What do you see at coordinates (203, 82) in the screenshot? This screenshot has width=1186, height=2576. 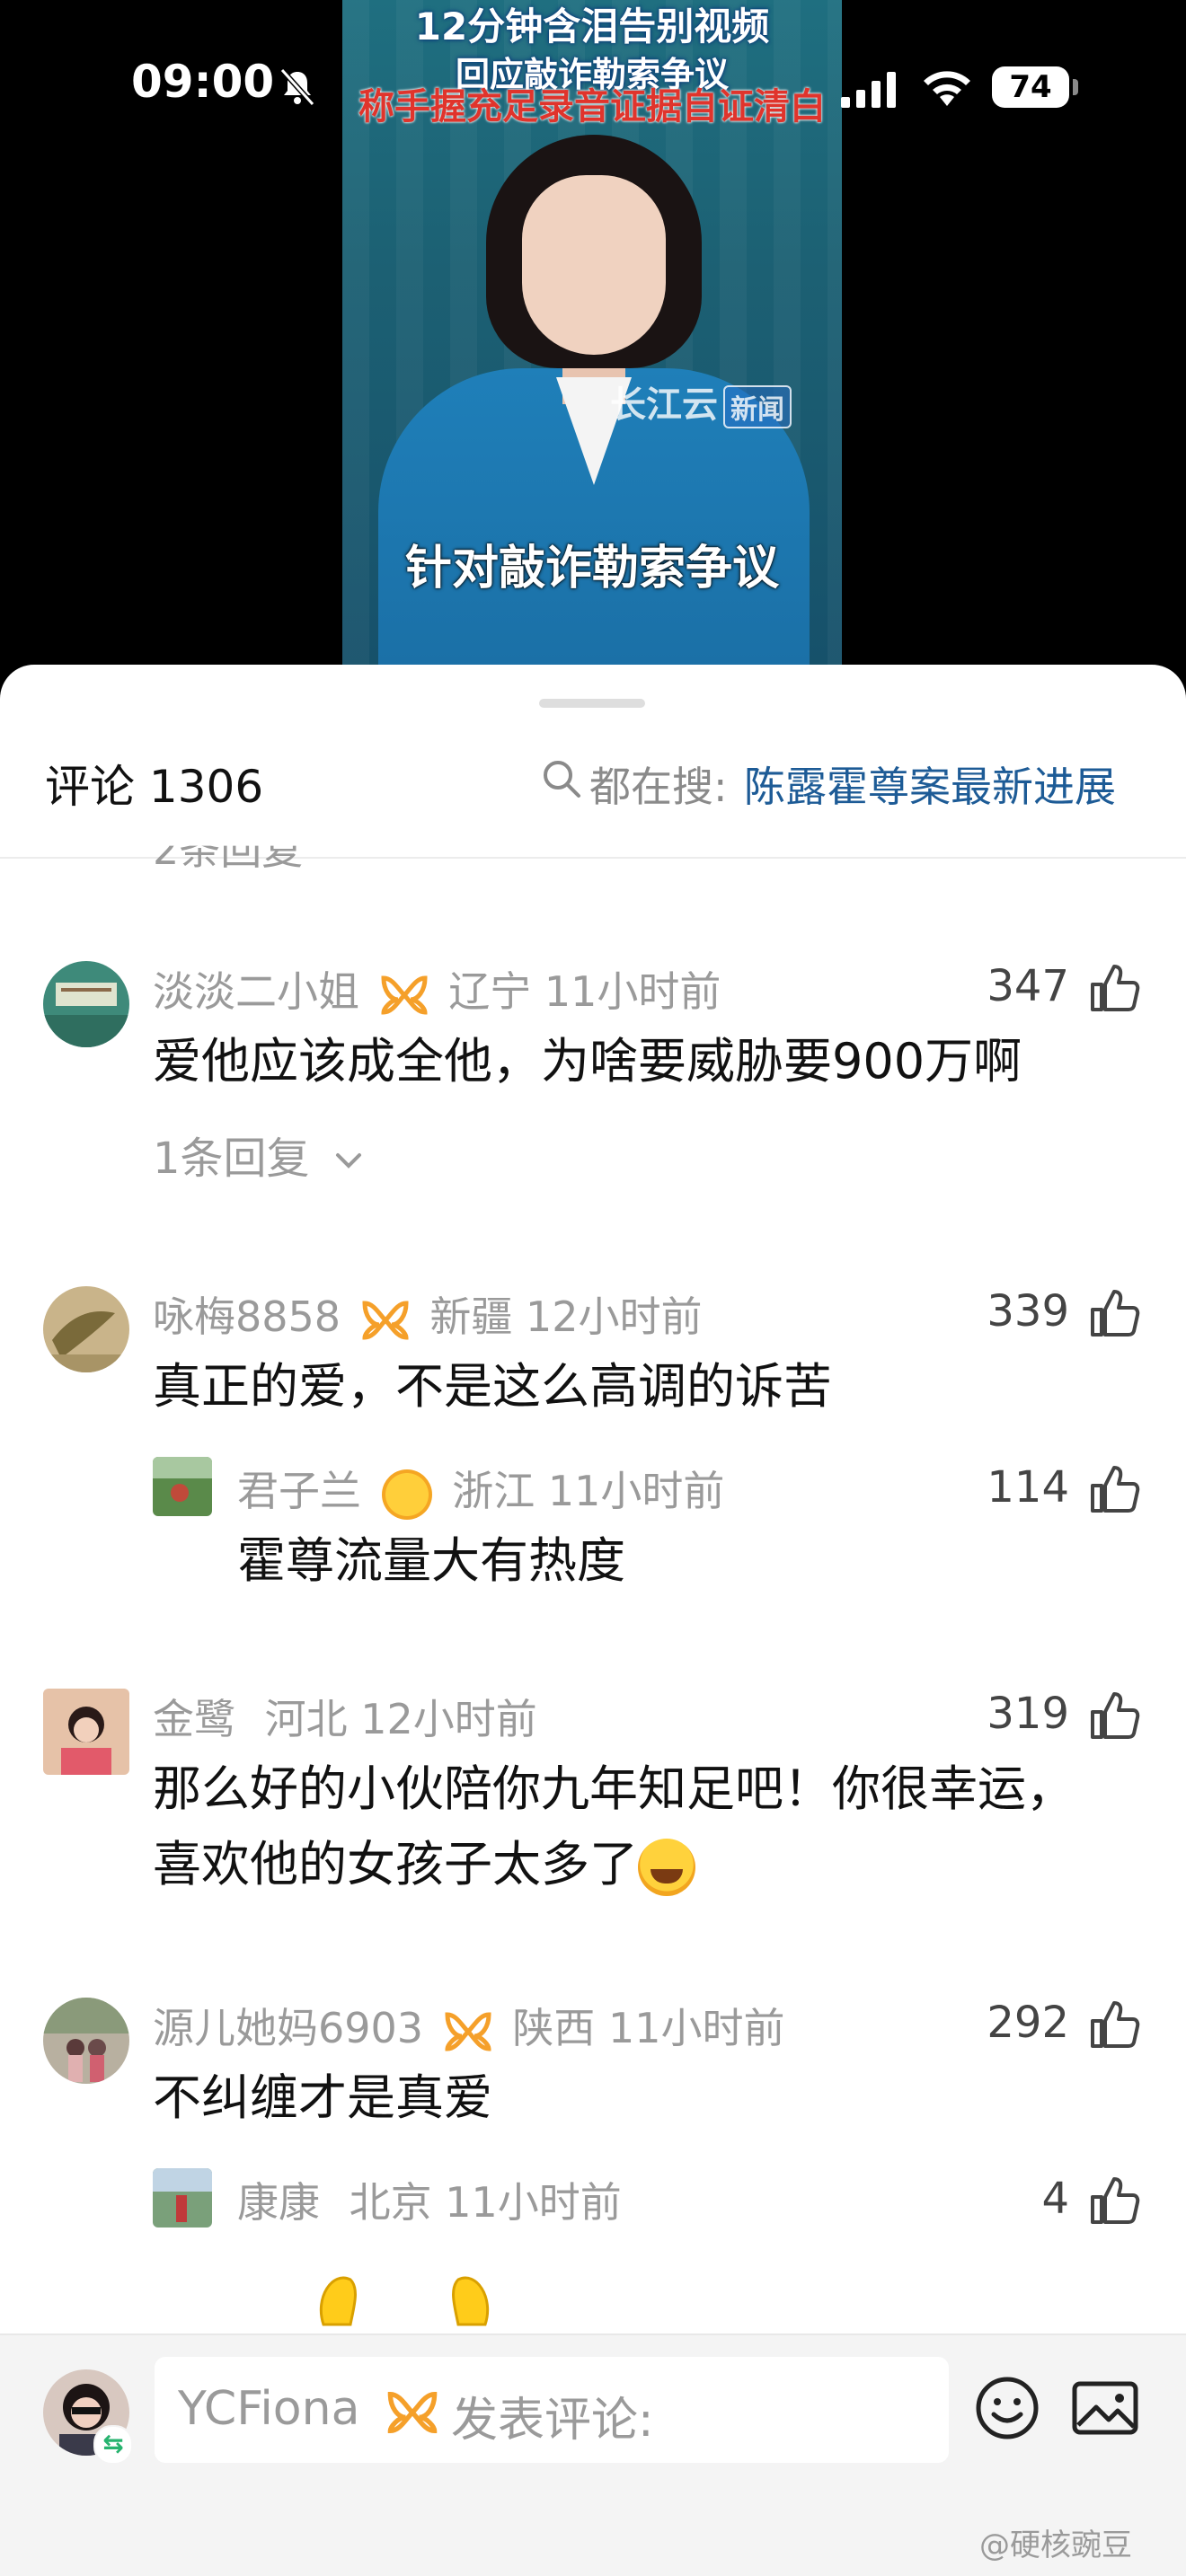 I see `status-time: 09:00` at bounding box center [203, 82].